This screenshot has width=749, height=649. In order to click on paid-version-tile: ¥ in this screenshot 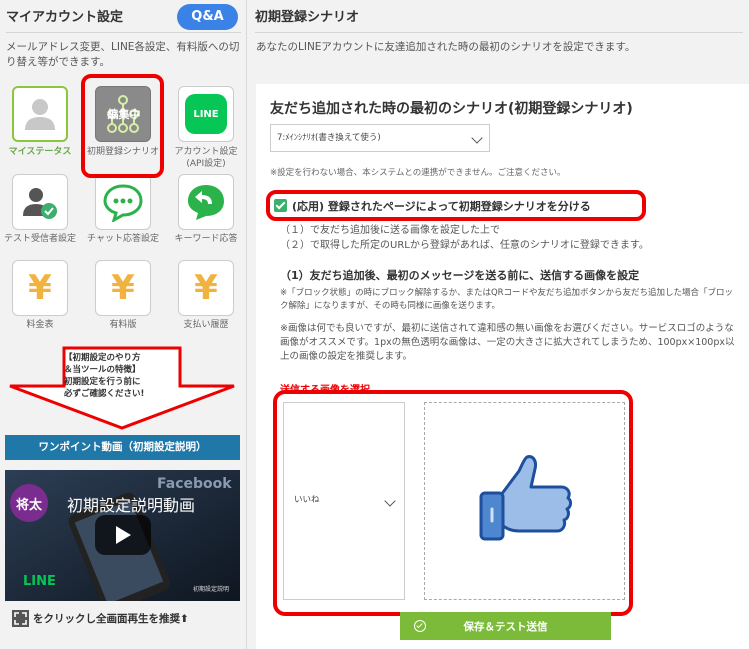, I will do `click(123, 288)`.